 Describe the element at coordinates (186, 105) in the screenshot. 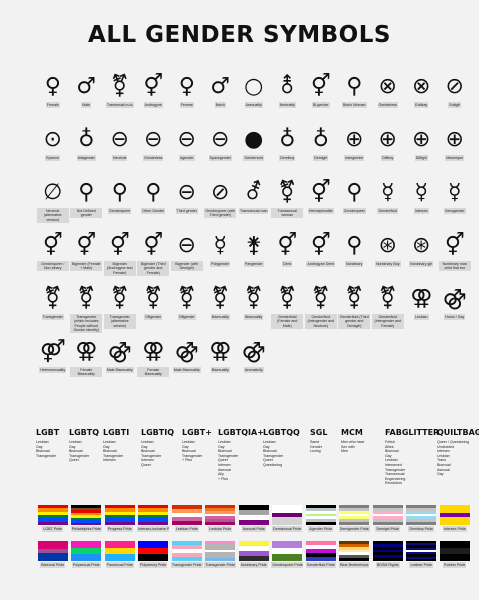

I see `symbol-label: Femme` at that location.